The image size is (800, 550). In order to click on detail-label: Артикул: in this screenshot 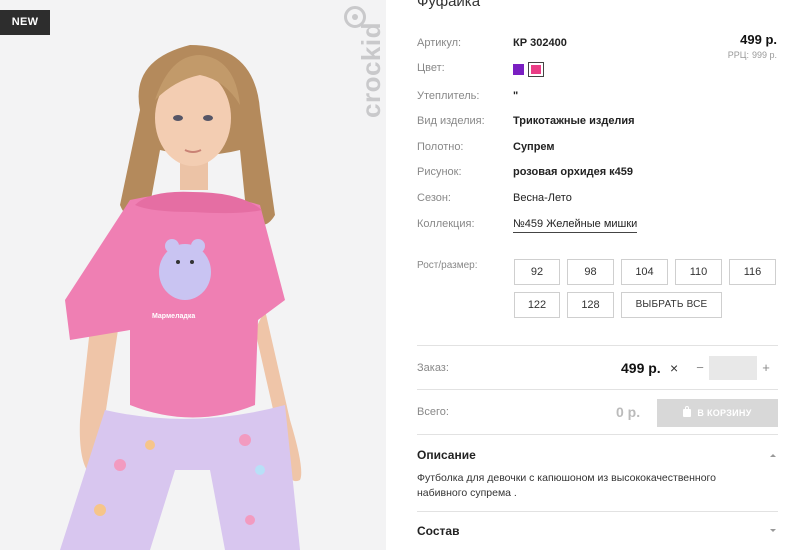, I will do `click(439, 43)`.